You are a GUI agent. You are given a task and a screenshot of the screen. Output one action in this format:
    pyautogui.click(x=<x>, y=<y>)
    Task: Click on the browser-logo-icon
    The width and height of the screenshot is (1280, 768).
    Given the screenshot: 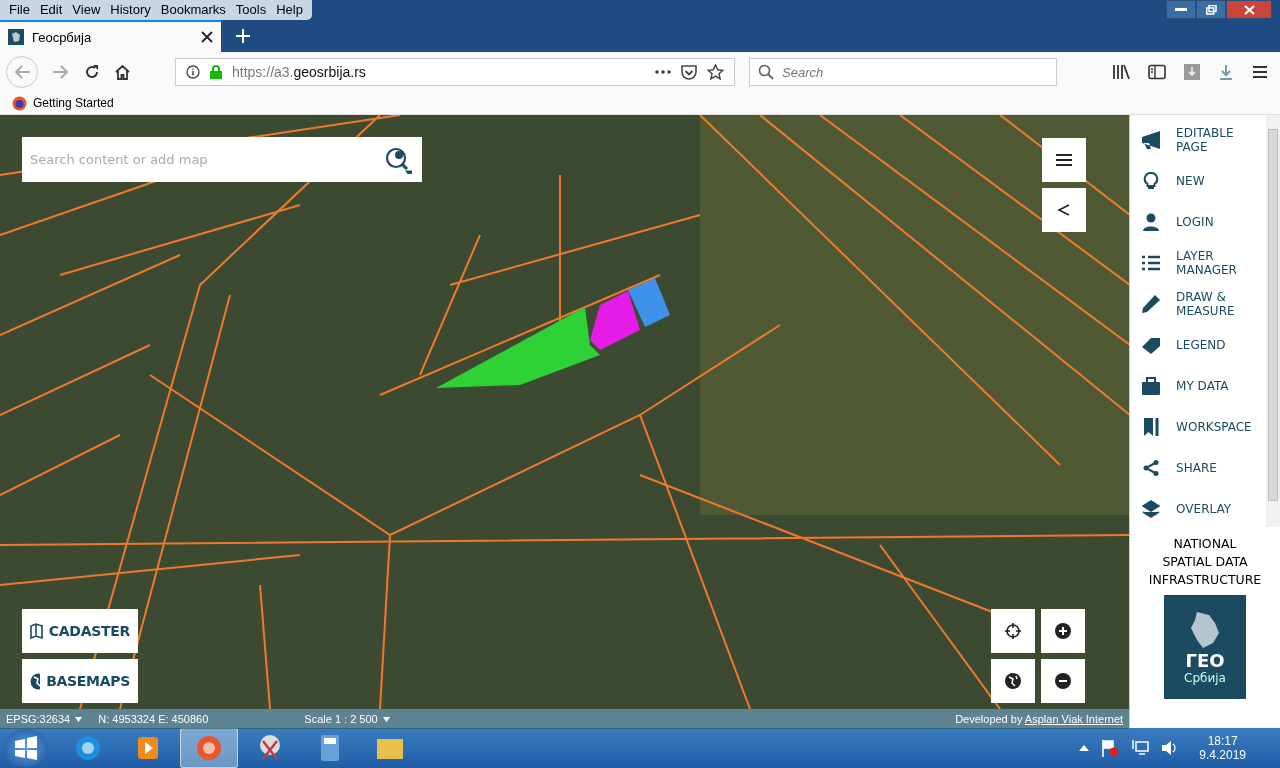 What is the action you would take?
    pyautogui.click(x=19, y=103)
    